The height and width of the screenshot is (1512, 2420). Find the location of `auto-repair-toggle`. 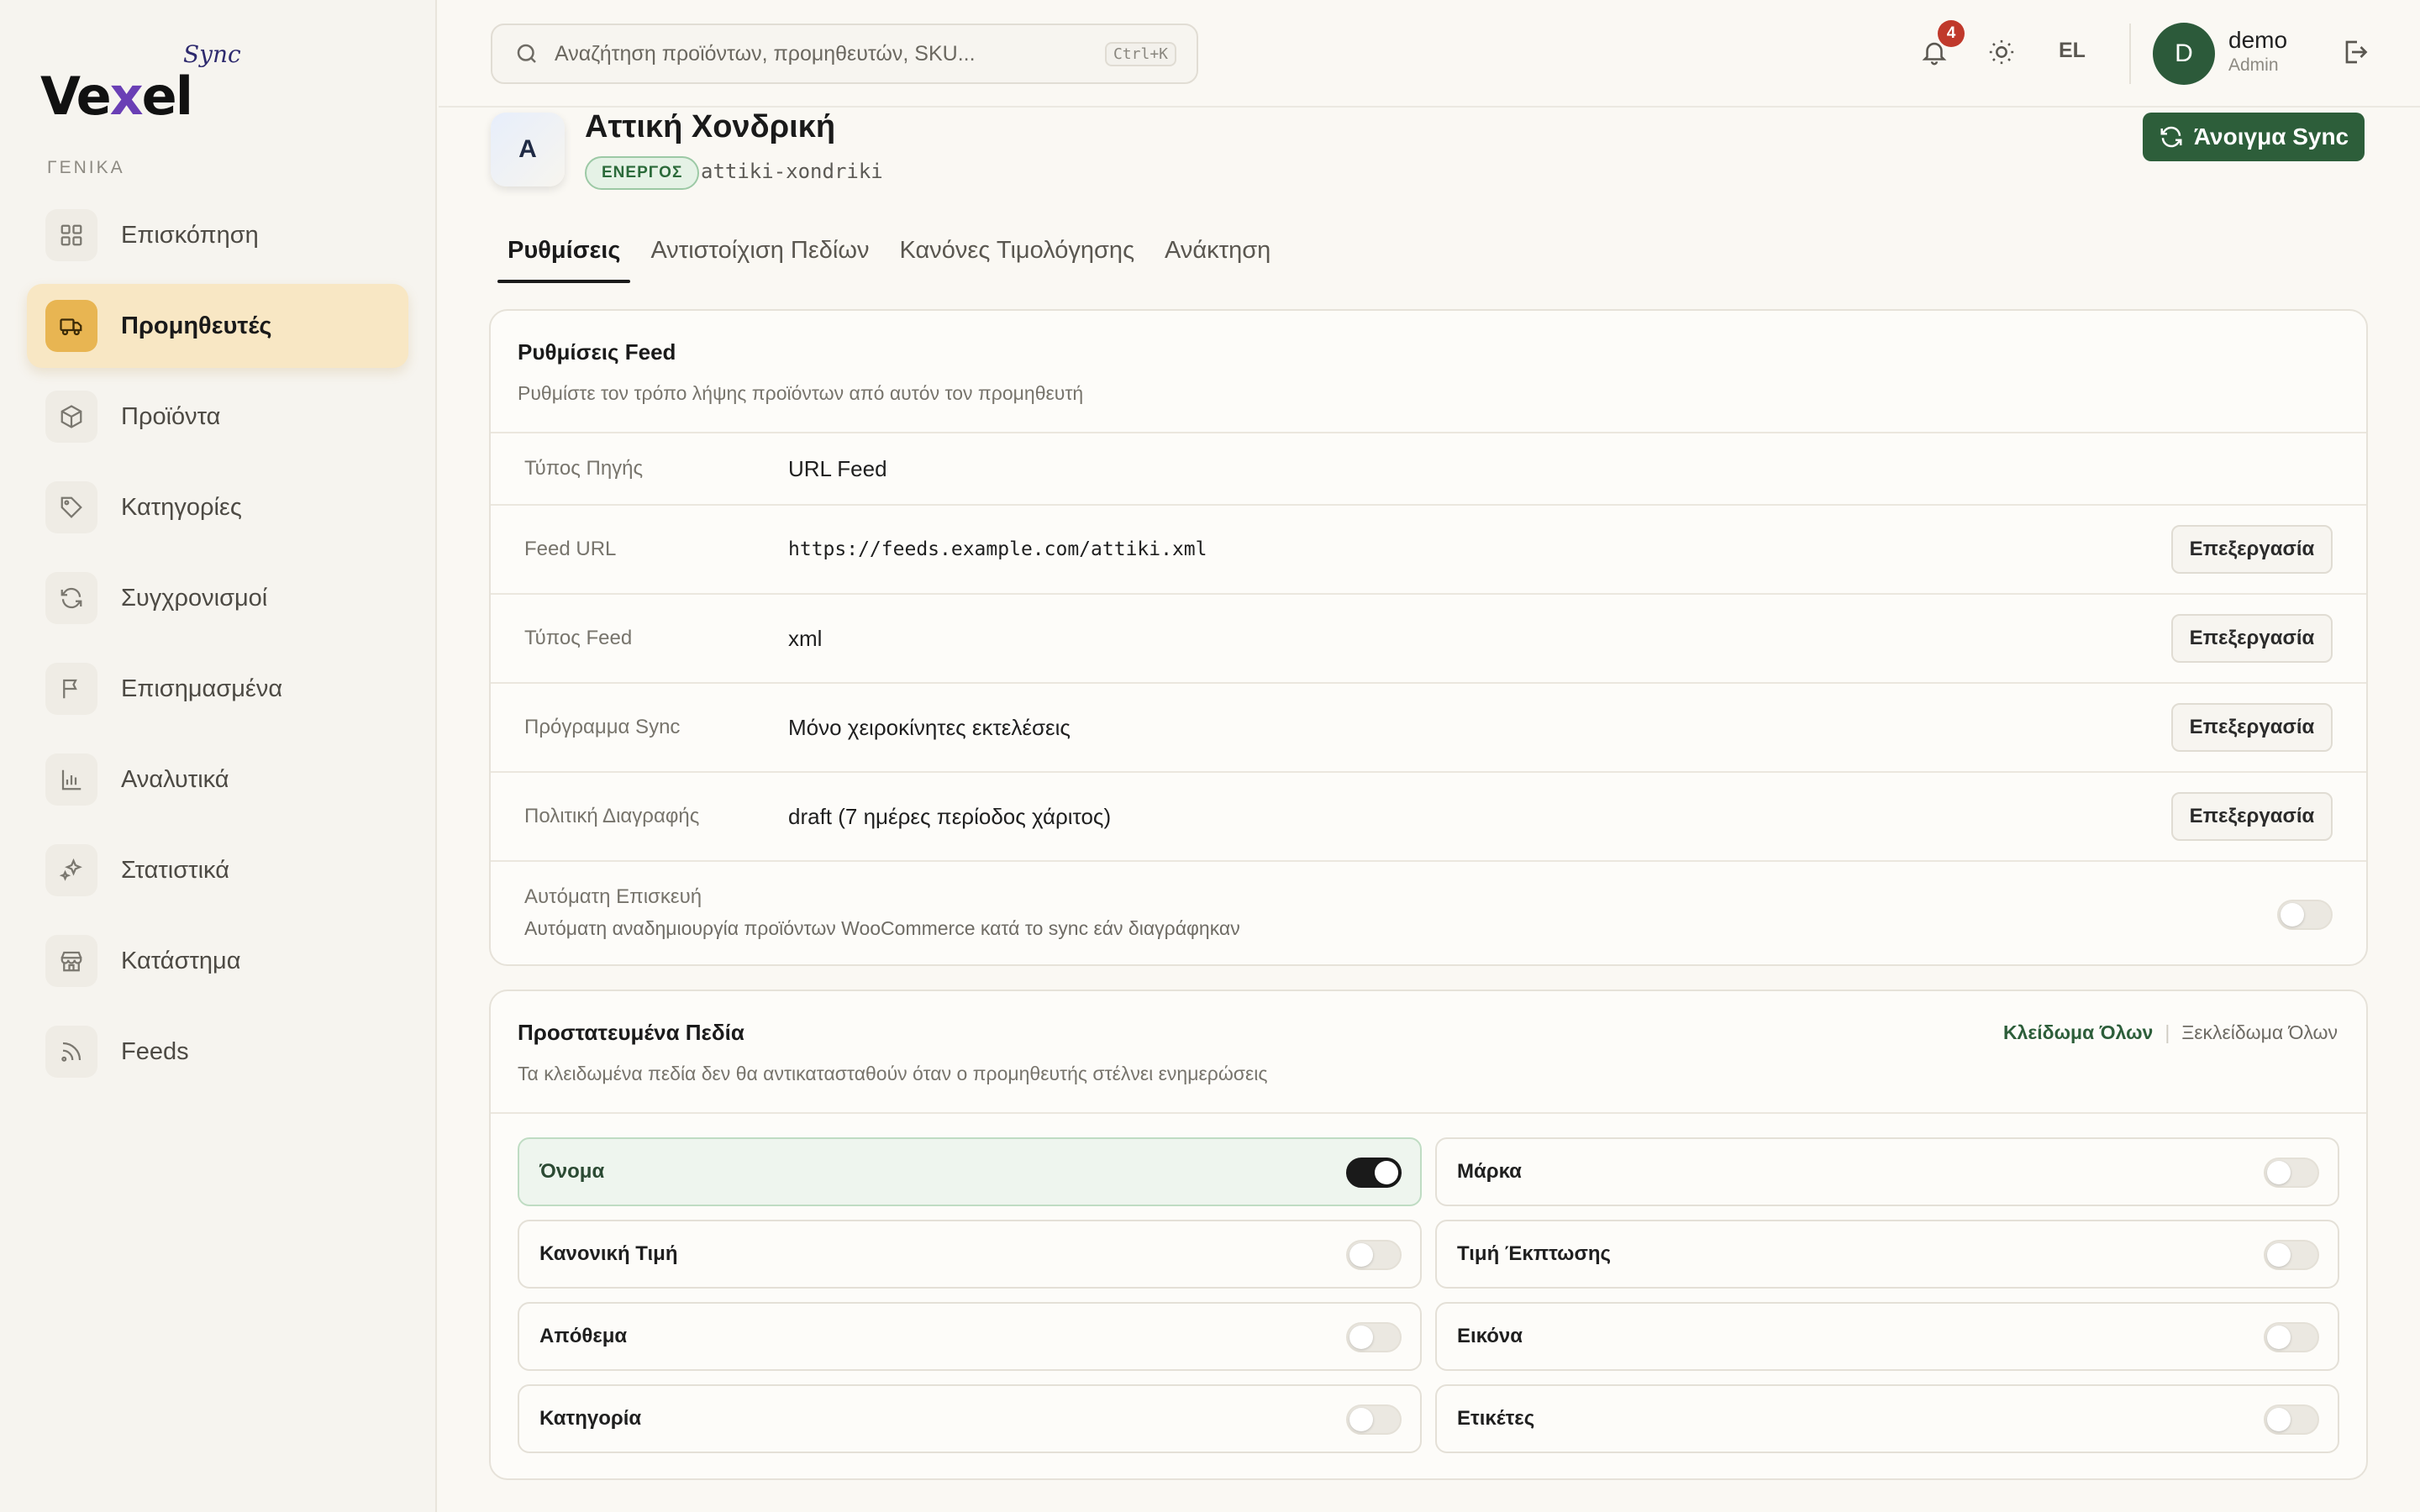

auto-repair-toggle is located at coordinates (2305, 915).